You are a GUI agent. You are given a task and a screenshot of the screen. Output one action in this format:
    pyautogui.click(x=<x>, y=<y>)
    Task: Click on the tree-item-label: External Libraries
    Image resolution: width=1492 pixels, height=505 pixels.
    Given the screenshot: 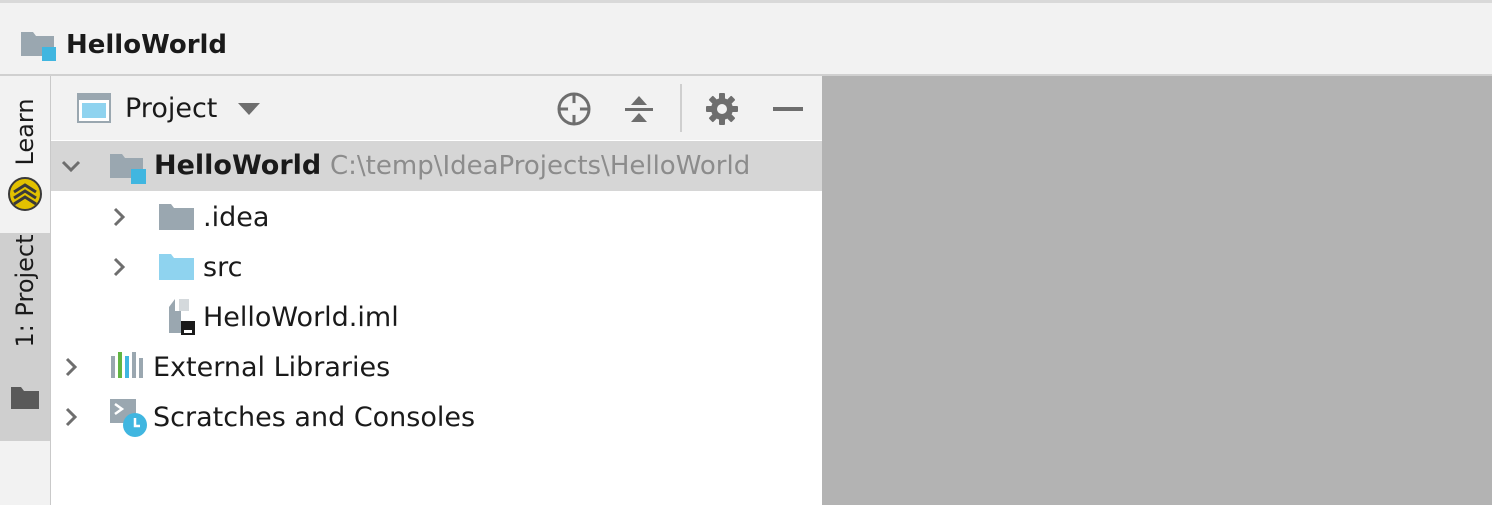 What is the action you would take?
    pyautogui.click(x=272, y=367)
    